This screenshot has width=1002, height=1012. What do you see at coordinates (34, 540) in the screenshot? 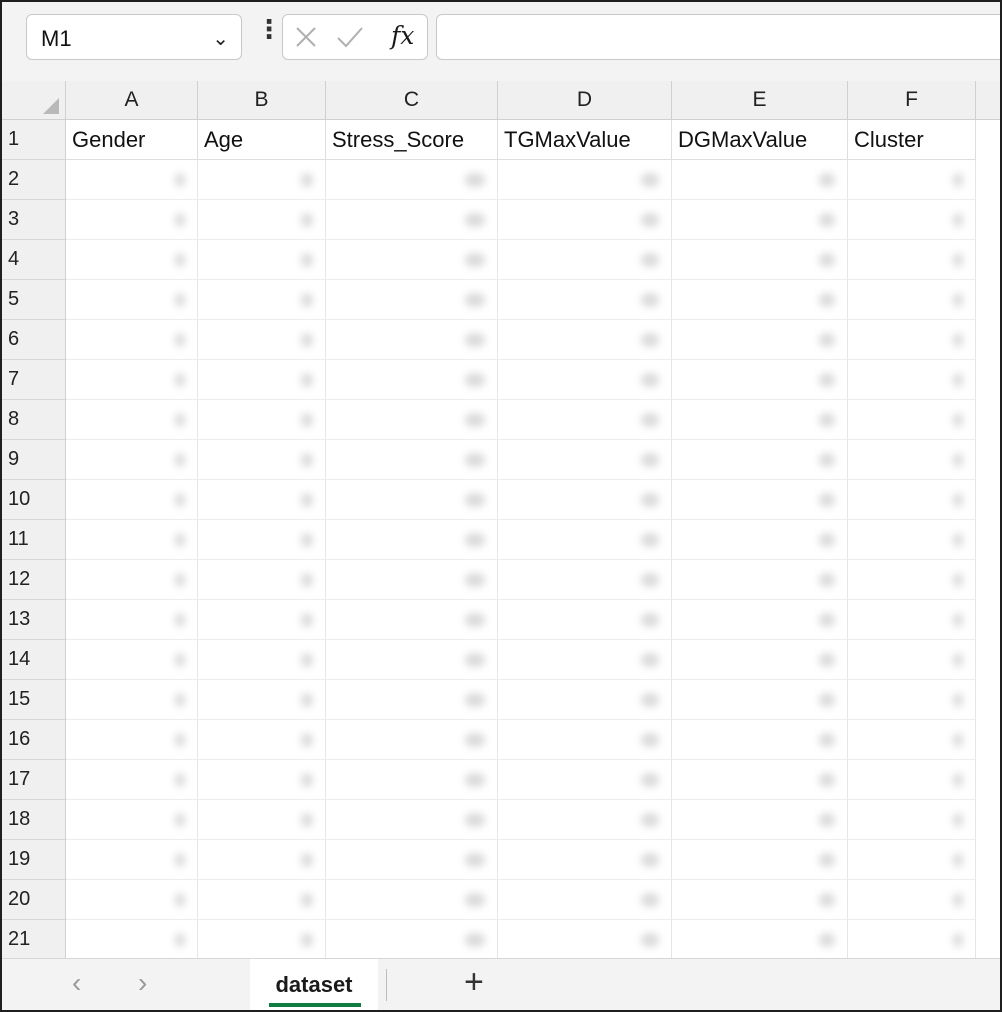
I see `row-header-11: 11` at bounding box center [34, 540].